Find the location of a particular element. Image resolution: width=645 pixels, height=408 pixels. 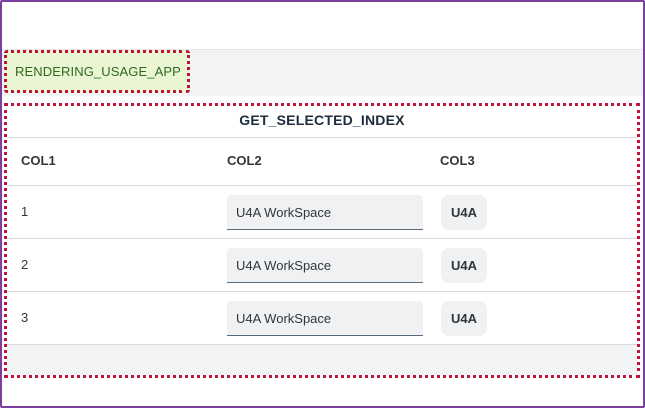

table-title: GET_SELECTED_INDEX is located at coordinates (322, 122).